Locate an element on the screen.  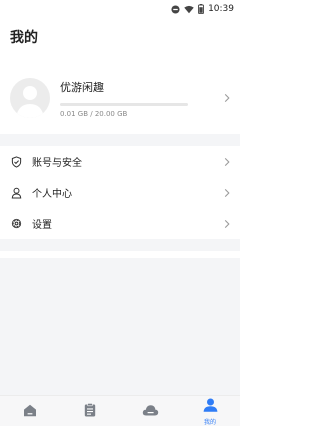
storage-text: 0.01 GB / 20.00 GB is located at coordinates (94, 113).